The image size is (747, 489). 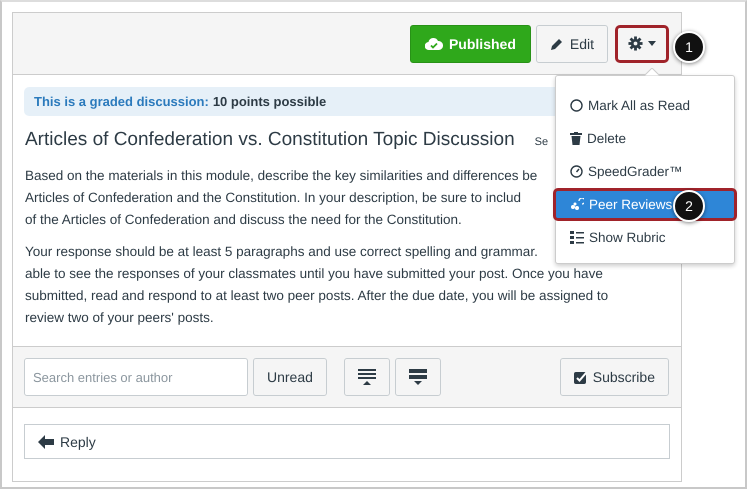 I want to click on body-text: able to see the responses of your classmates until you have submitted your post. Once you have, so click(x=314, y=274).